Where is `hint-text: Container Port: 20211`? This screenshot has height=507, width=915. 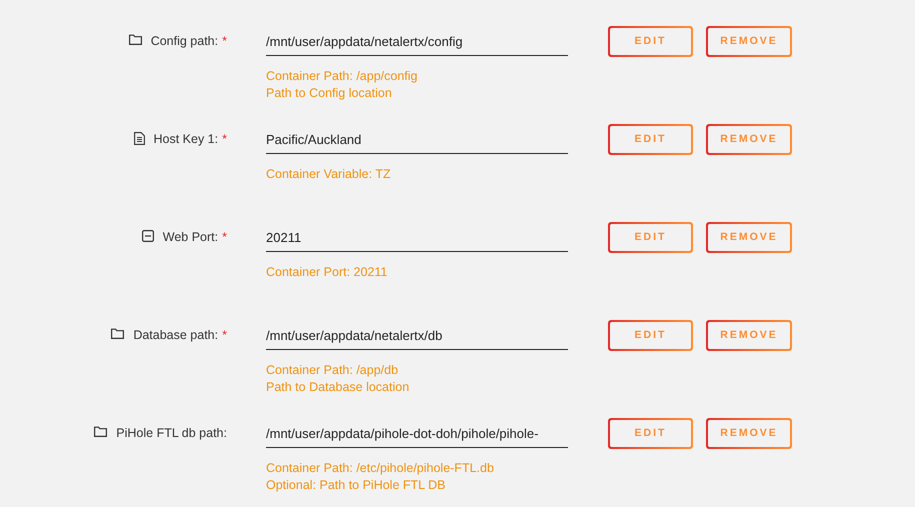
hint-text: Container Port: 20211 is located at coordinates (327, 272).